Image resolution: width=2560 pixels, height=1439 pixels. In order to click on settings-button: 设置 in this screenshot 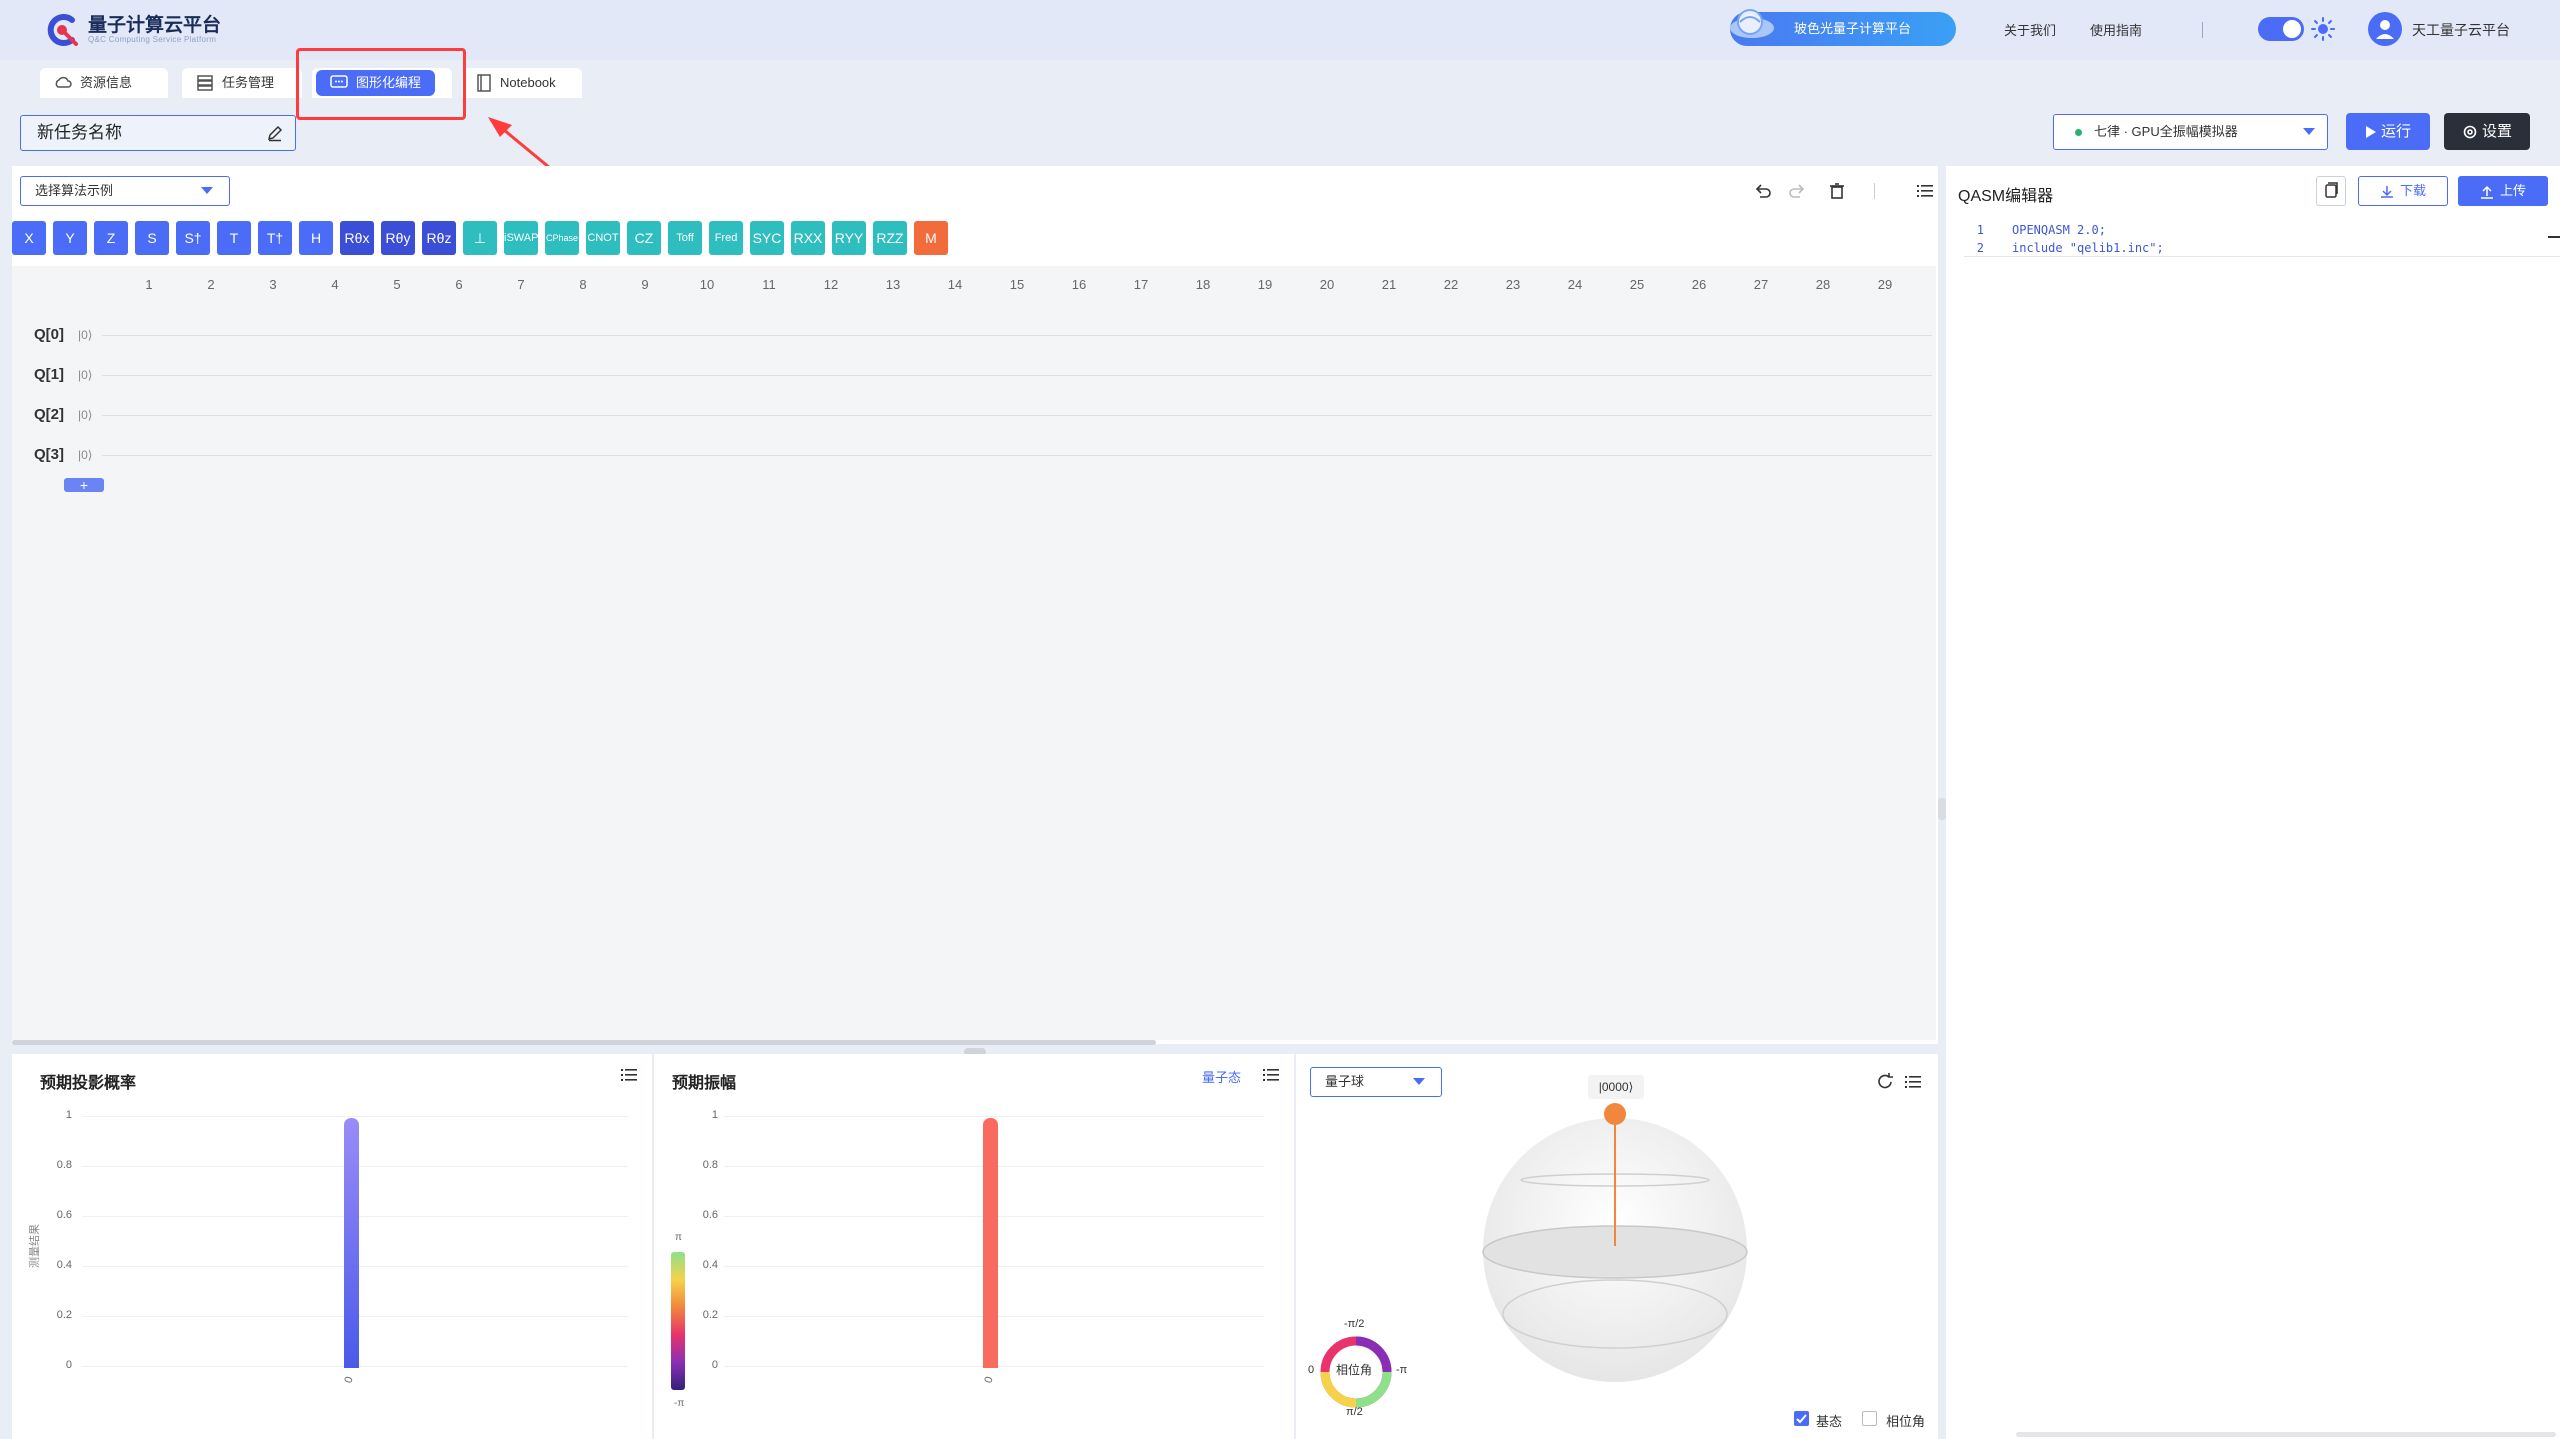, I will do `click(2487, 131)`.